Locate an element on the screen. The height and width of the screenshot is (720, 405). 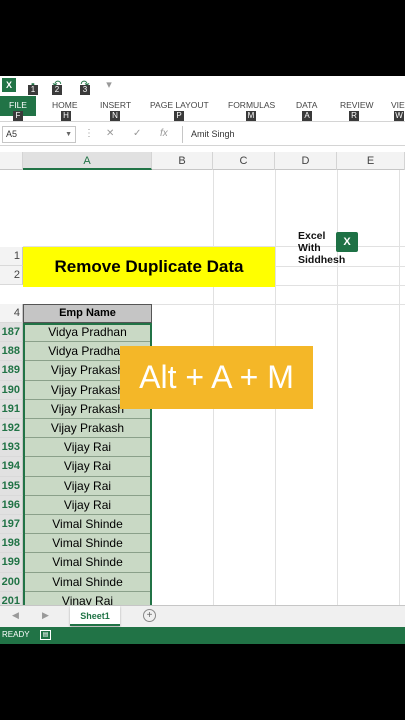
quick-access-toolbar: X ▪ 1 ↶ 2 ↷ 3 ▾ is located at coordinates (202, 86).